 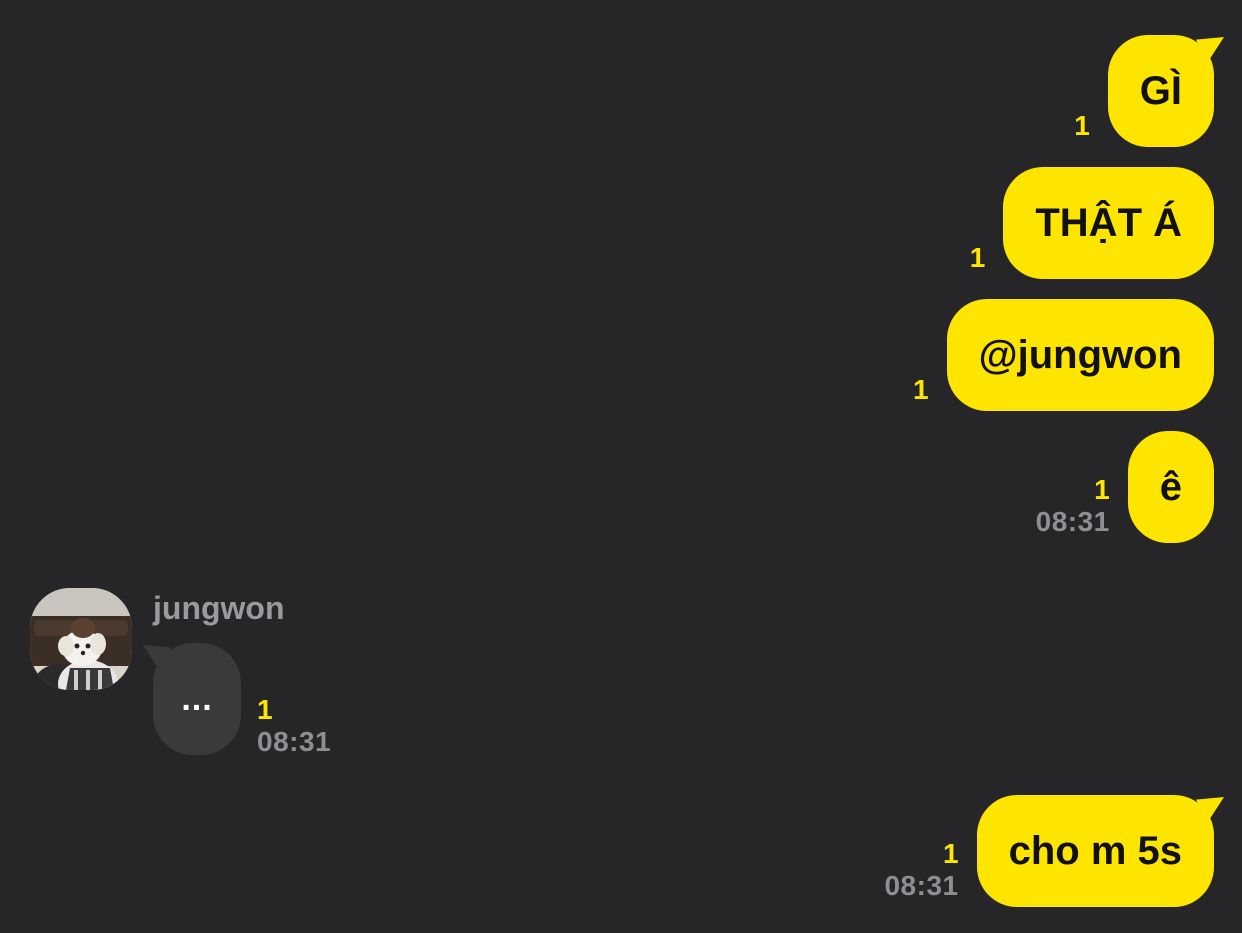 What do you see at coordinates (1125, 487) in the screenshot?
I see `message-row-outgoing: 1 08:31 ê` at bounding box center [1125, 487].